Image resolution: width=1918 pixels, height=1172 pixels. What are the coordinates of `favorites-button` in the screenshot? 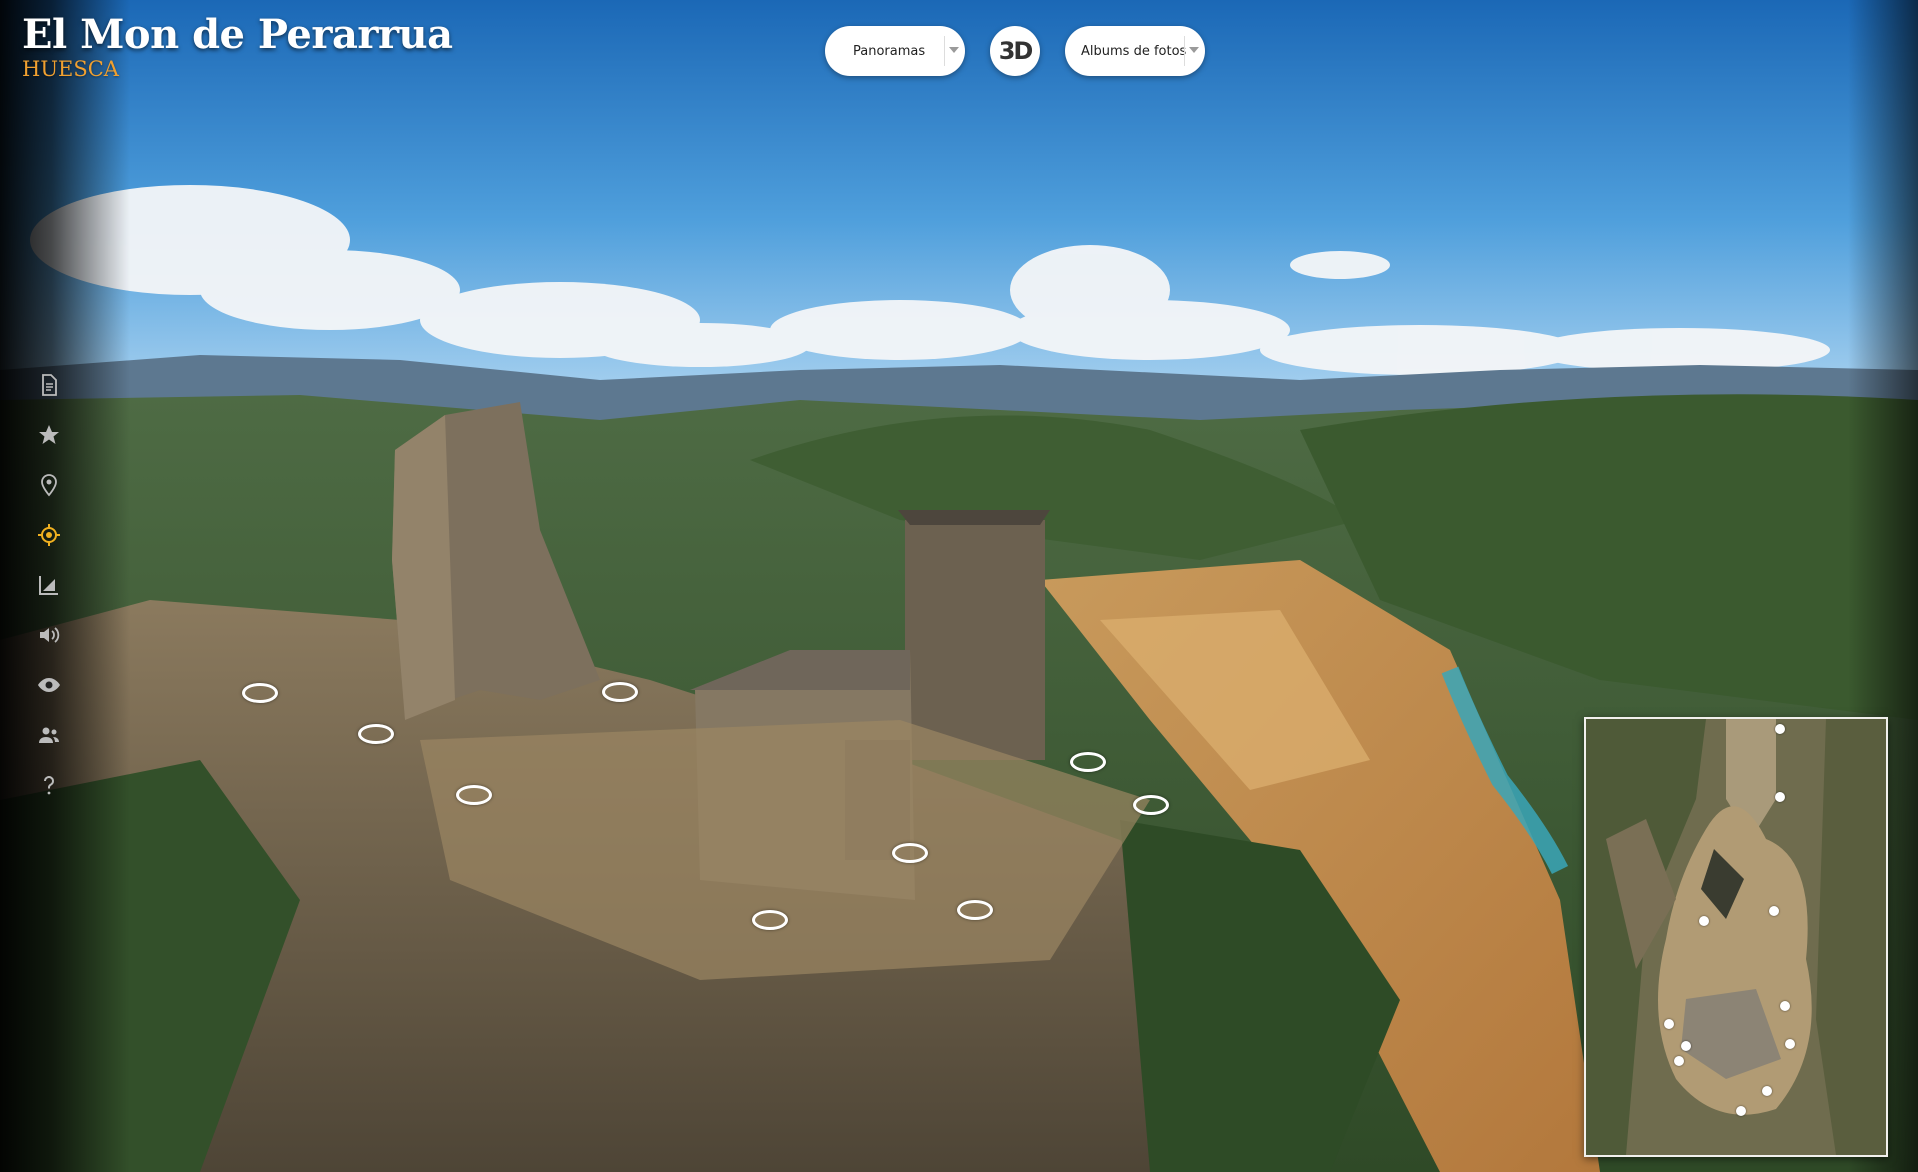 It's located at (49, 435).